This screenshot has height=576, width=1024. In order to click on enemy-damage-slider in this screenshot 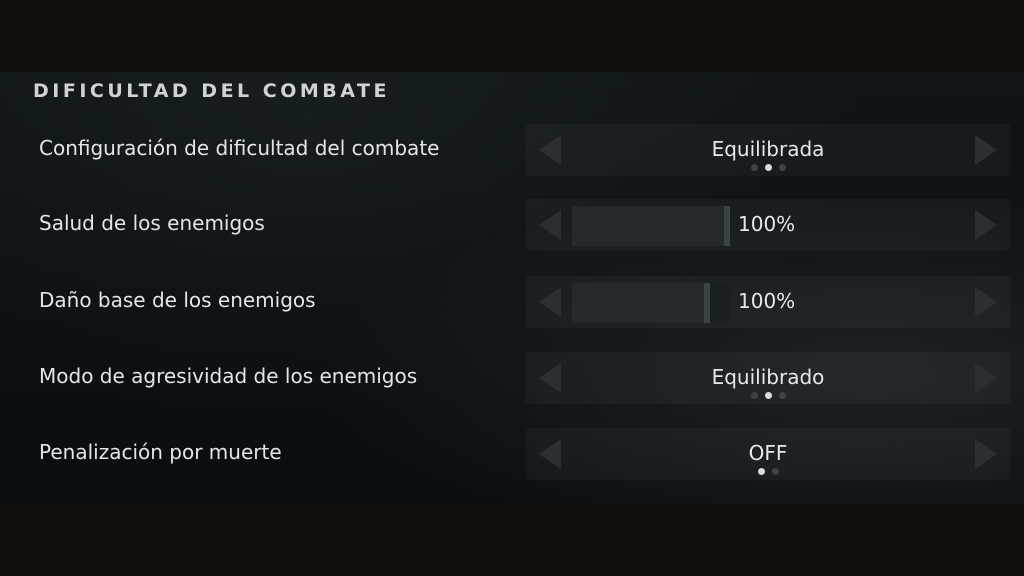, I will do `click(651, 303)`.